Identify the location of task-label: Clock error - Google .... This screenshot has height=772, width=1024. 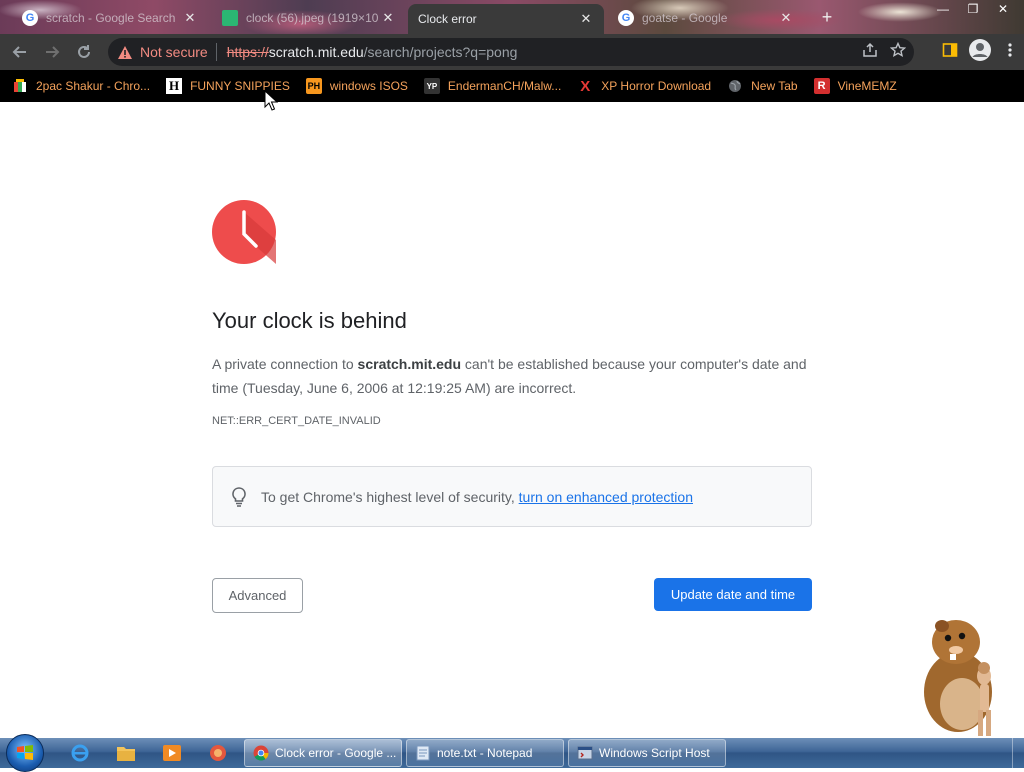
(336, 753).